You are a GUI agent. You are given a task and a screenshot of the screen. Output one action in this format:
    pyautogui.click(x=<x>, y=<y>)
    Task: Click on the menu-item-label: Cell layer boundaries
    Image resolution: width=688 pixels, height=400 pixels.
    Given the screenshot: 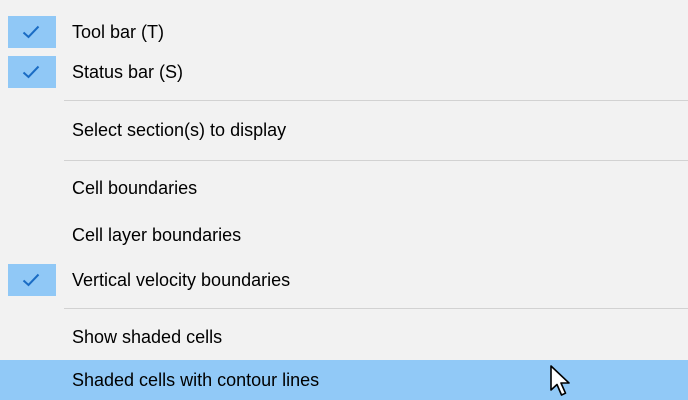 What is the action you would take?
    pyautogui.click(x=157, y=235)
    